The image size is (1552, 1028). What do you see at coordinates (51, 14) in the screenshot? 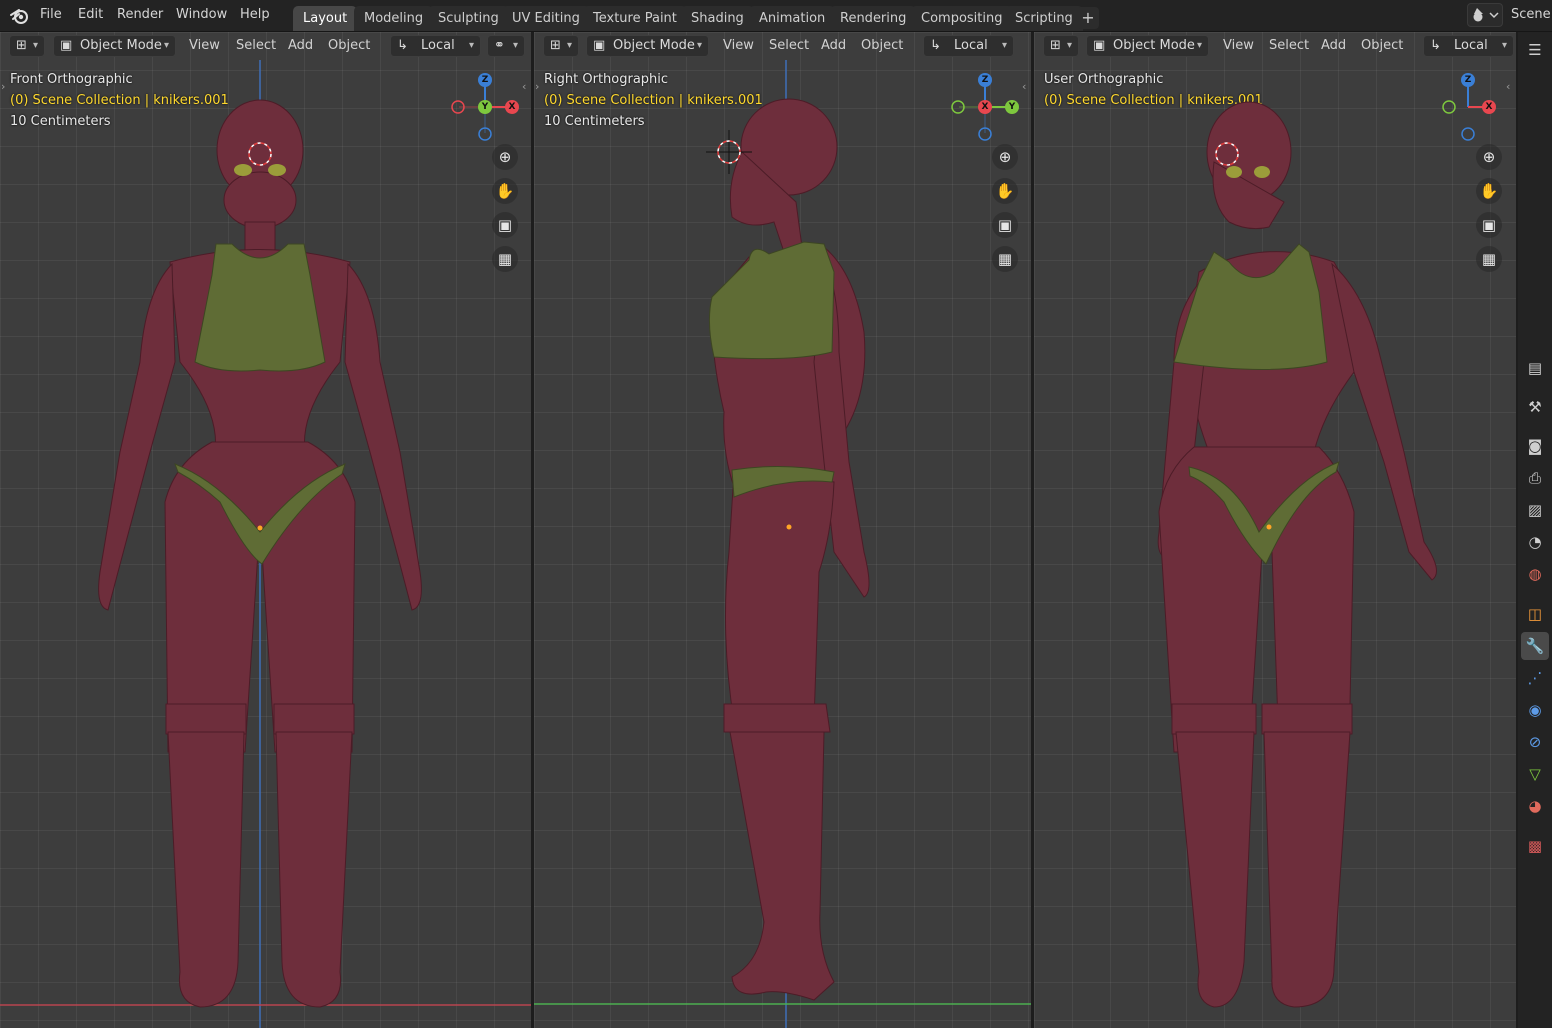
I see `menu-file: File` at bounding box center [51, 14].